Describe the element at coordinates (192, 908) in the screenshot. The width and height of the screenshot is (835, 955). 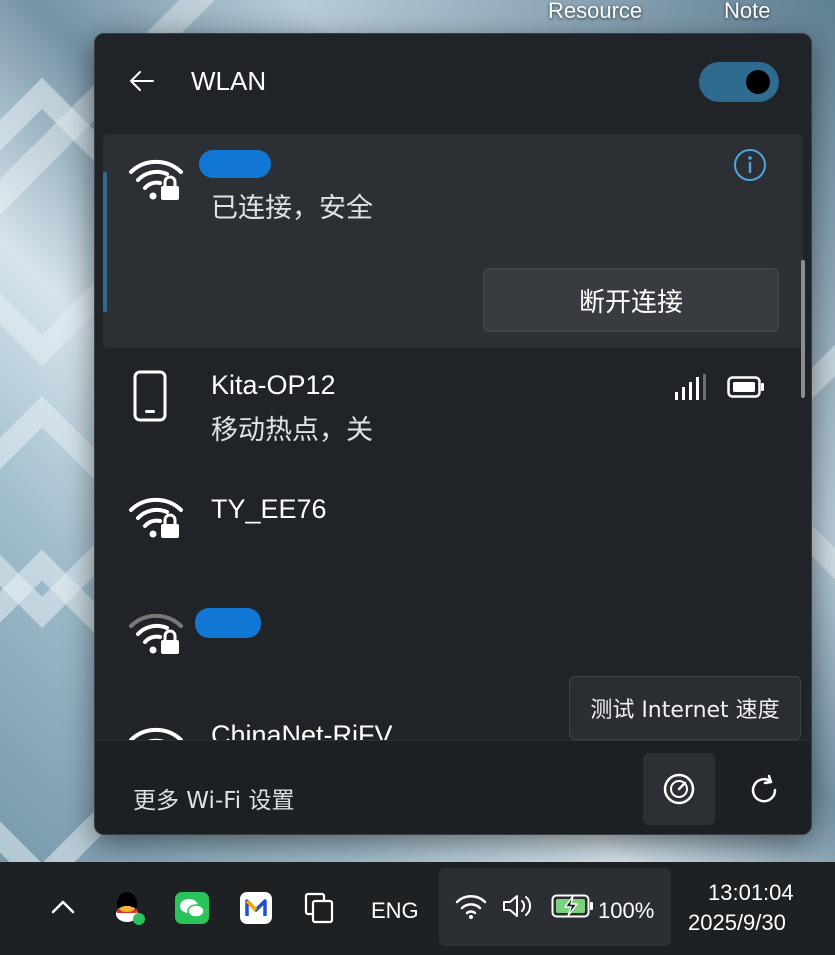
I see `wechat-icon` at that location.